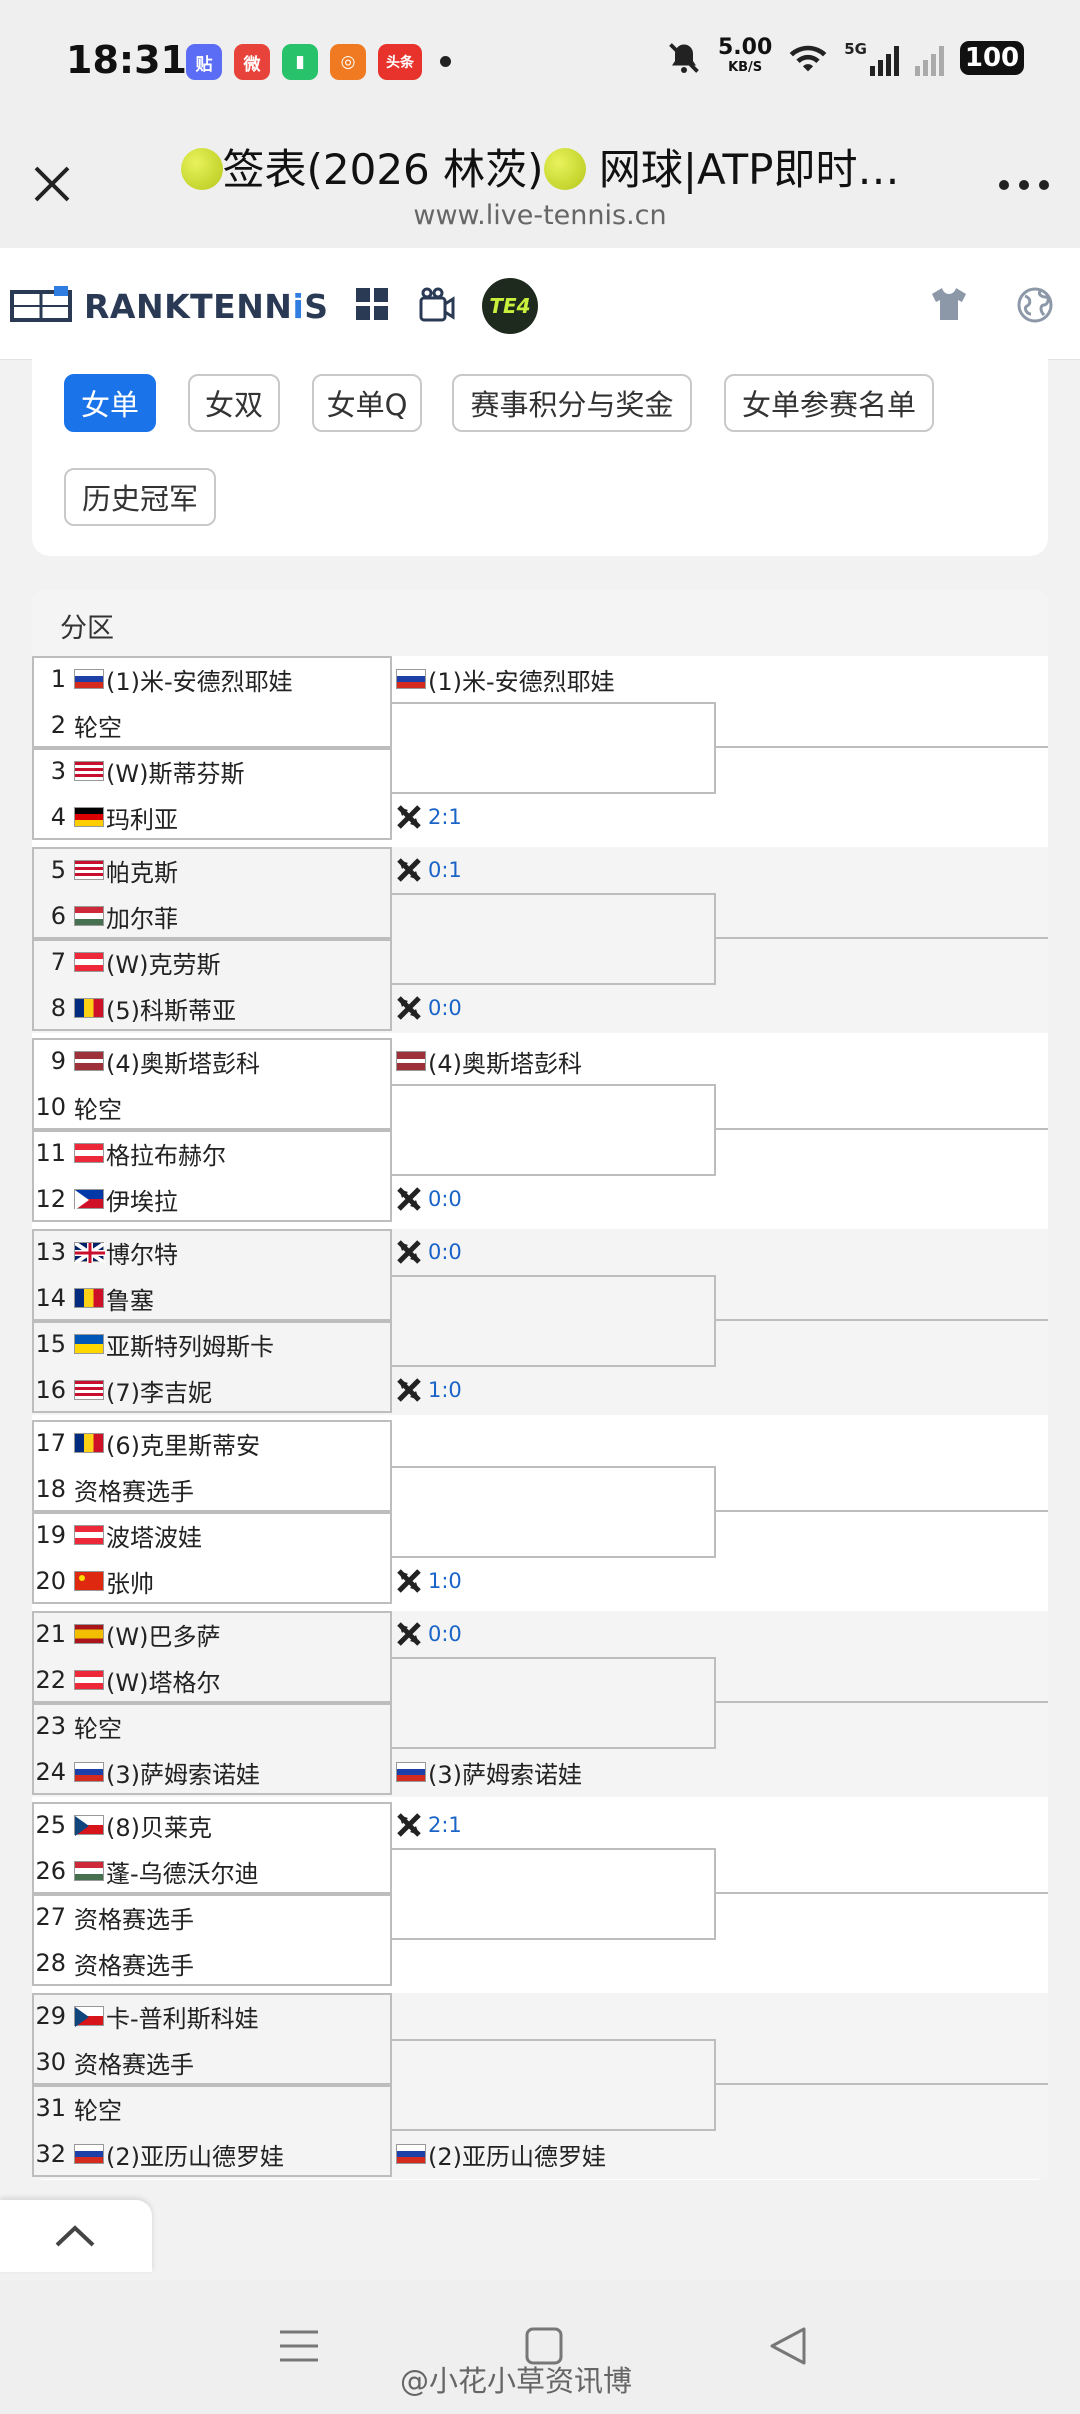 The width and height of the screenshot is (1080, 2414). I want to click on player-row: 12 伊埃拉, so click(212, 1199).